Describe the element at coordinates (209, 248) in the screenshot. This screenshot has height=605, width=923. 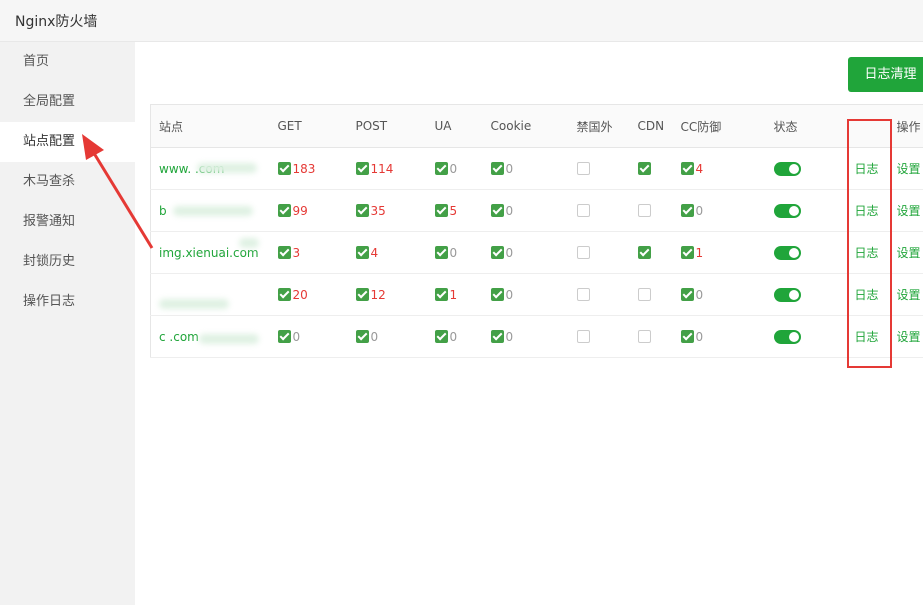
I see `site-name-link: img.xienuai.com` at that location.